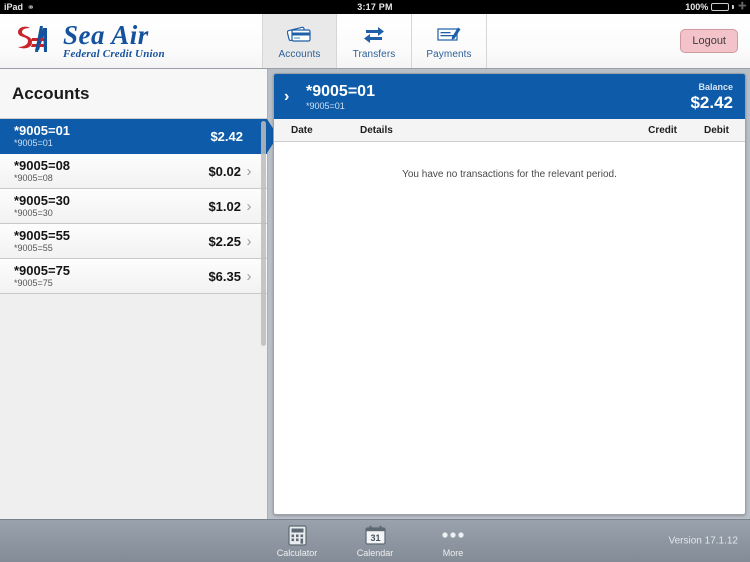  I want to click on sidebar-scrollbar, so click(263, 233).